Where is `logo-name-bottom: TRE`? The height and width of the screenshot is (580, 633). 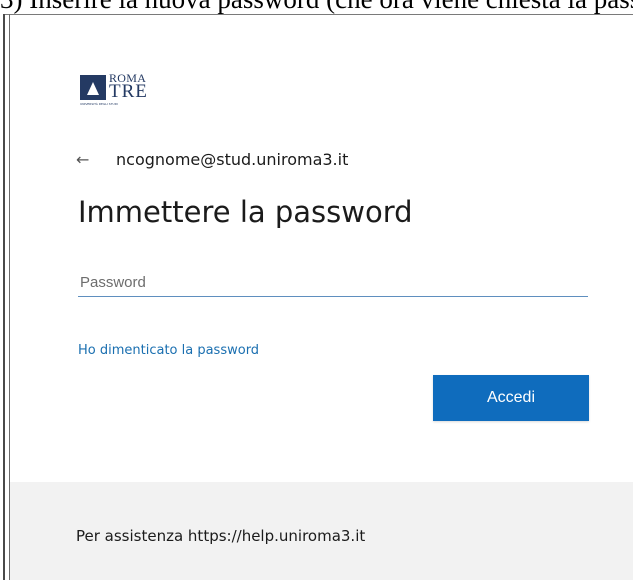
logo-name-bottom: TRE is located at coordinates (128, 91).